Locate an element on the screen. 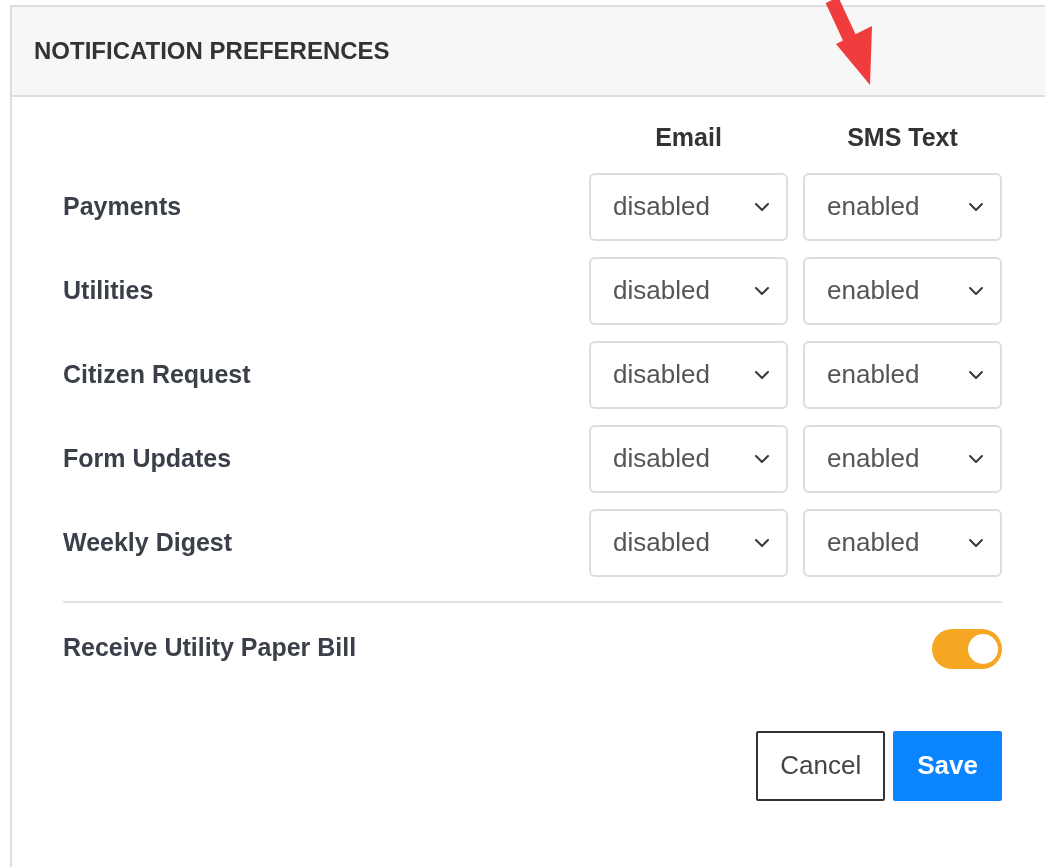 This screenshot has width=1045, height=867. toggle-switch is located at coordinates (967, 648).